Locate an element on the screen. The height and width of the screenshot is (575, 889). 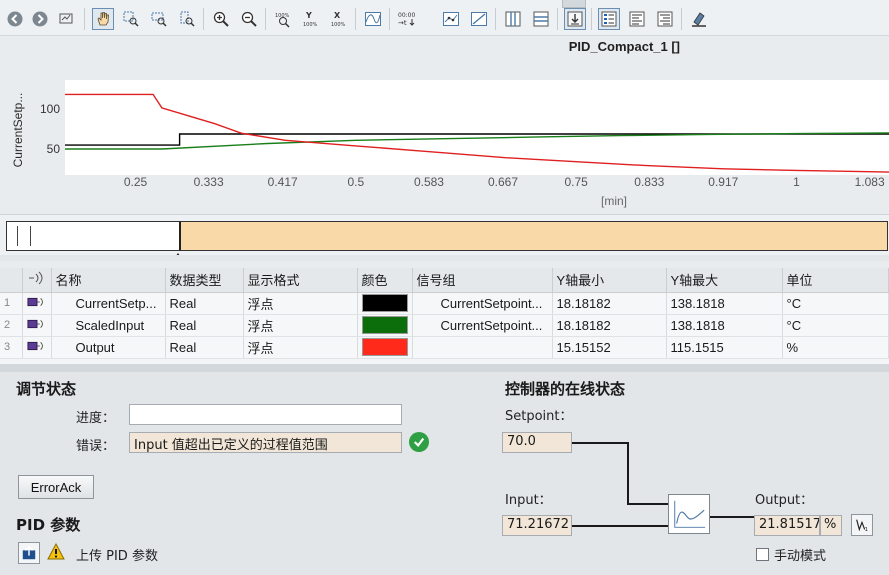
table-row: 3 Output Real 浮点 15.15152 115.1515 % is located at coordinates (444, 347).